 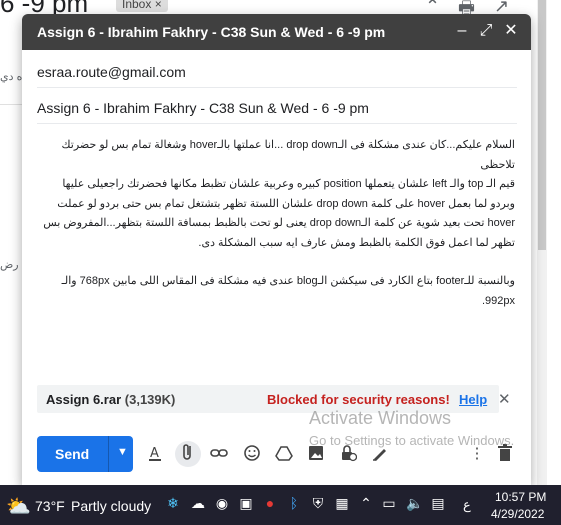 What do you see at coordinates (473, 399) in the screenshot?
I see `attachment-help-link: Help` at bounding box center [473, 399].